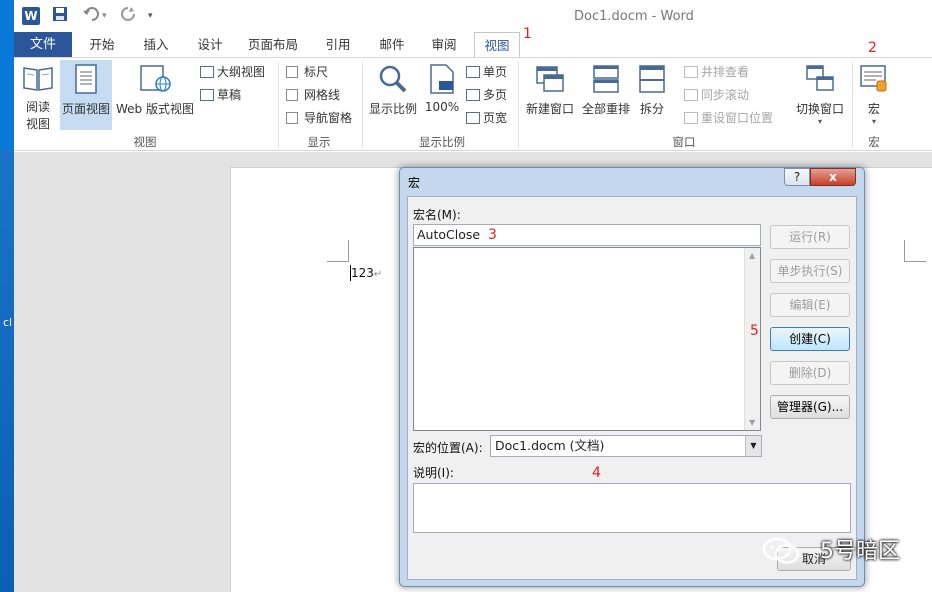 The width and height of the screenshot is (932, 592). I want to click on macro-name-label: 宏名(M):, so click(437, 215).